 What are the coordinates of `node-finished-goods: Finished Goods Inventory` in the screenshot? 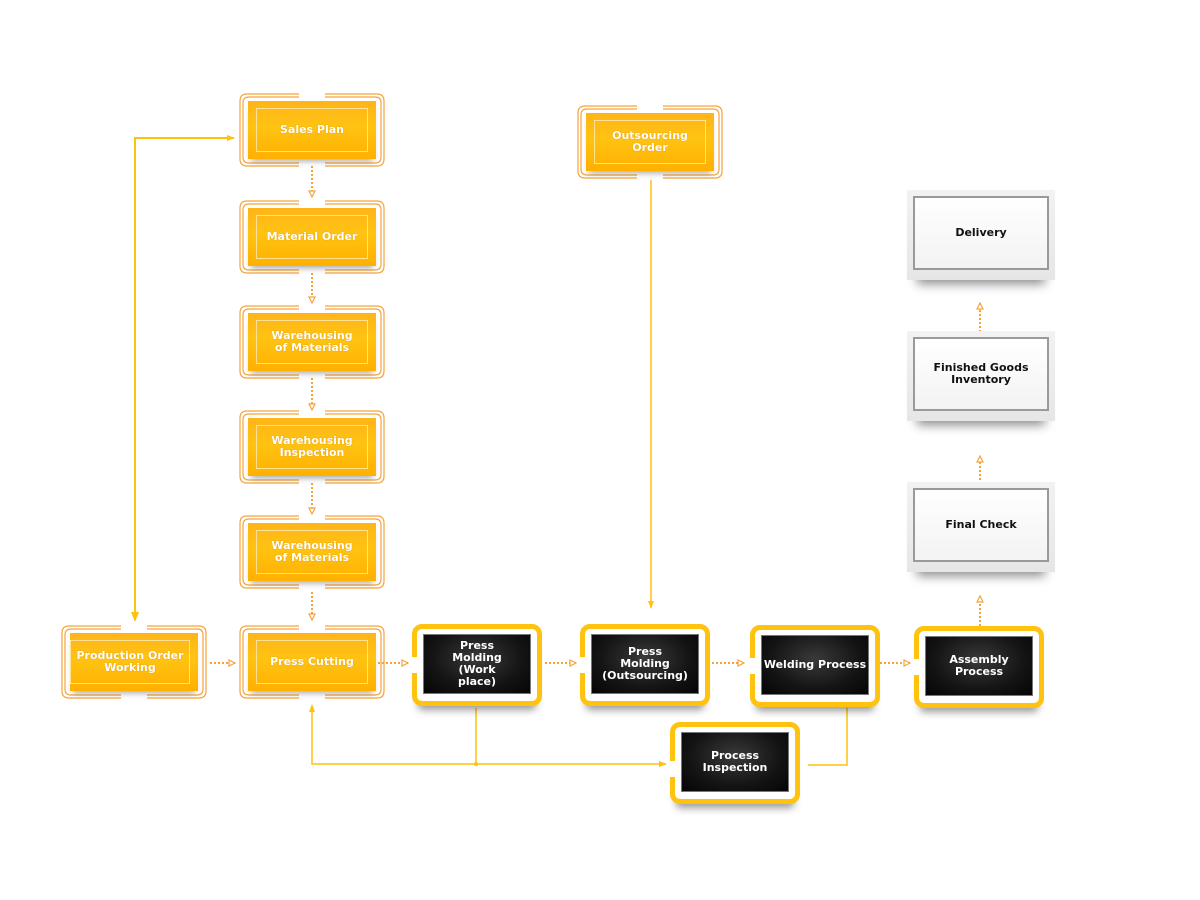 It's located at (981, 376).